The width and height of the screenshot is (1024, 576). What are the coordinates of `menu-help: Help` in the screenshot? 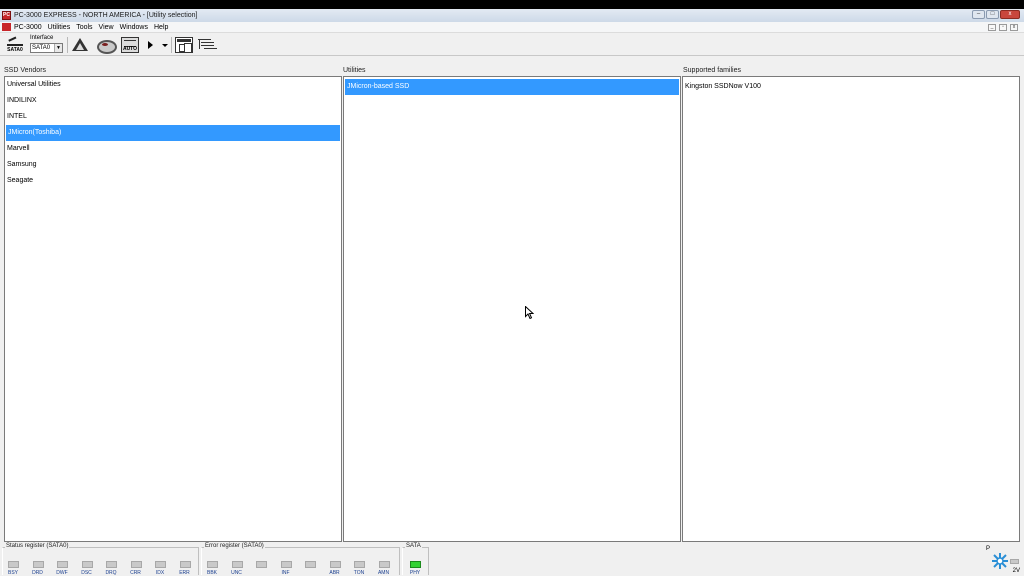 It's located at (161, 27).